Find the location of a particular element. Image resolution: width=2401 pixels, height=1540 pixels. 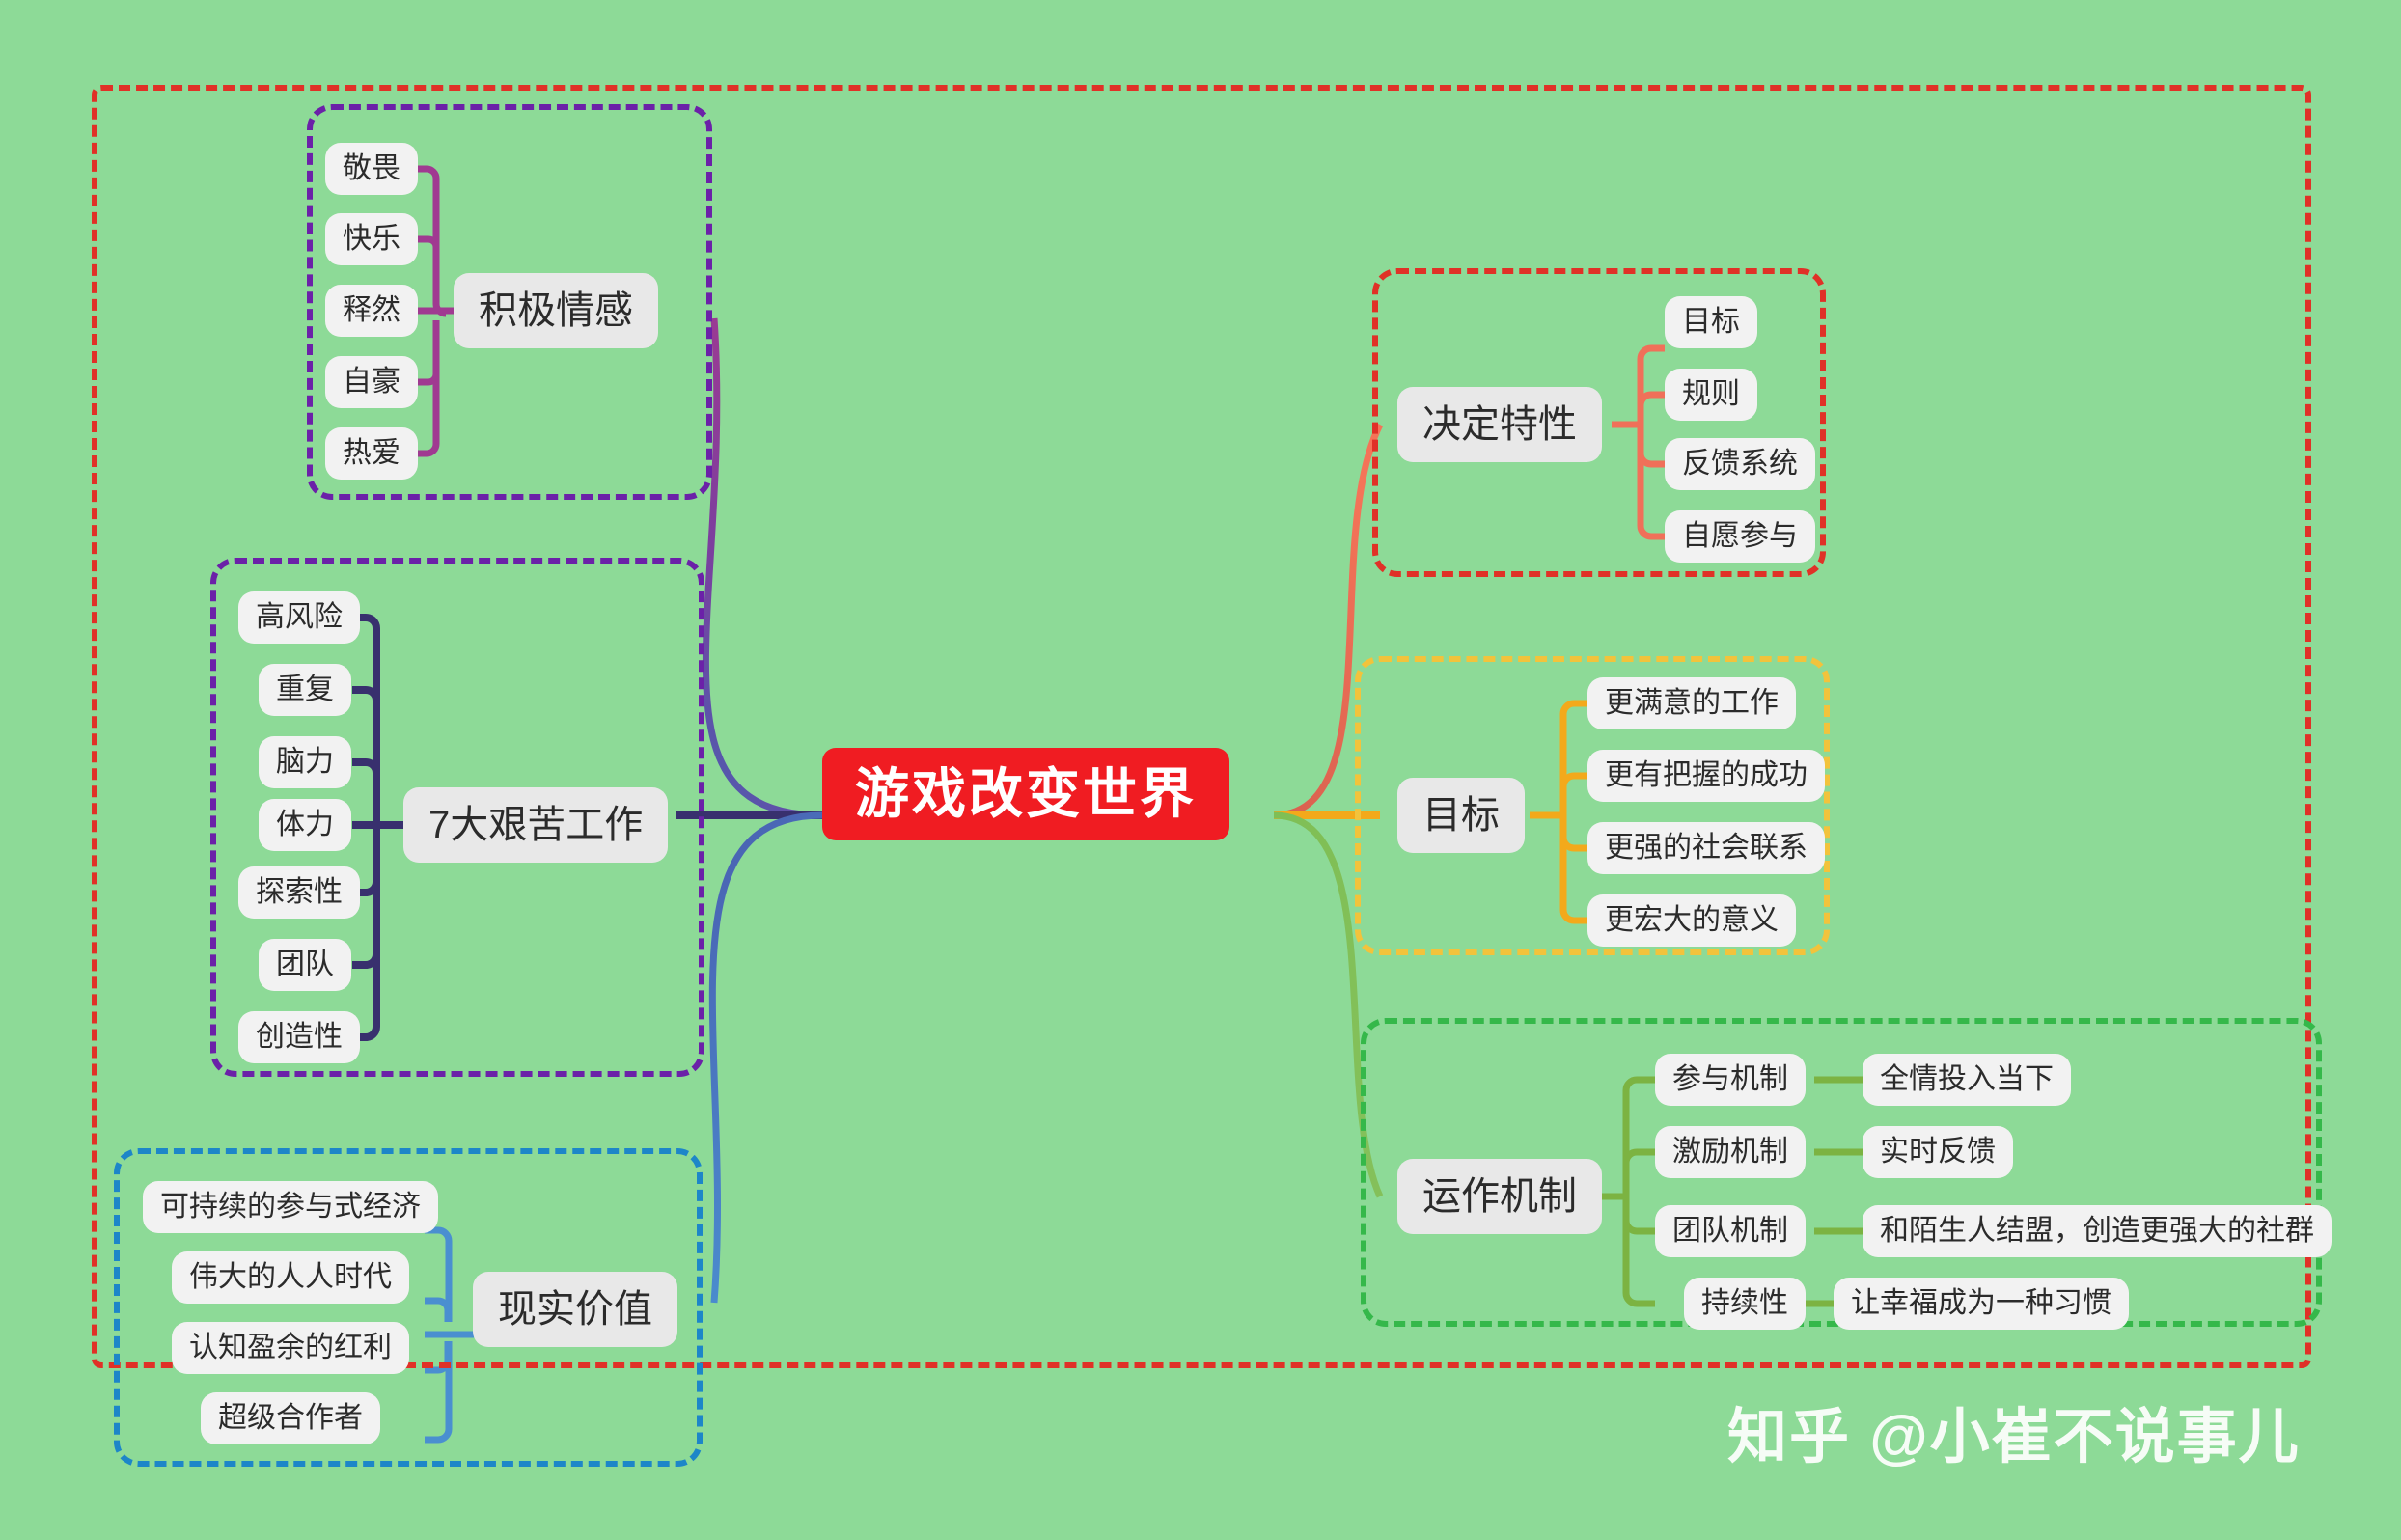

leaf-node: 更宏大的意义 is located at coordinates (1691, 920).